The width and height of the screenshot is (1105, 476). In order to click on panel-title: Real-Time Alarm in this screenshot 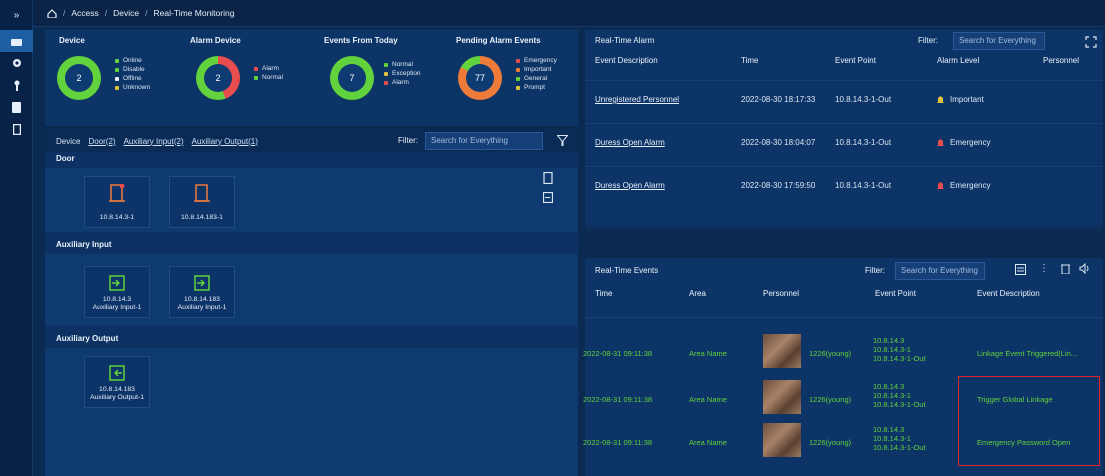, I will do `click(625, 40)`.